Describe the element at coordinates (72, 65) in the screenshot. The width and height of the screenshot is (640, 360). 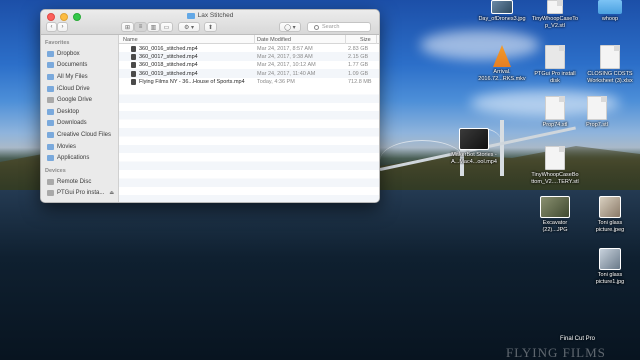
I see `sidebar-item-label: Documents` at that location.